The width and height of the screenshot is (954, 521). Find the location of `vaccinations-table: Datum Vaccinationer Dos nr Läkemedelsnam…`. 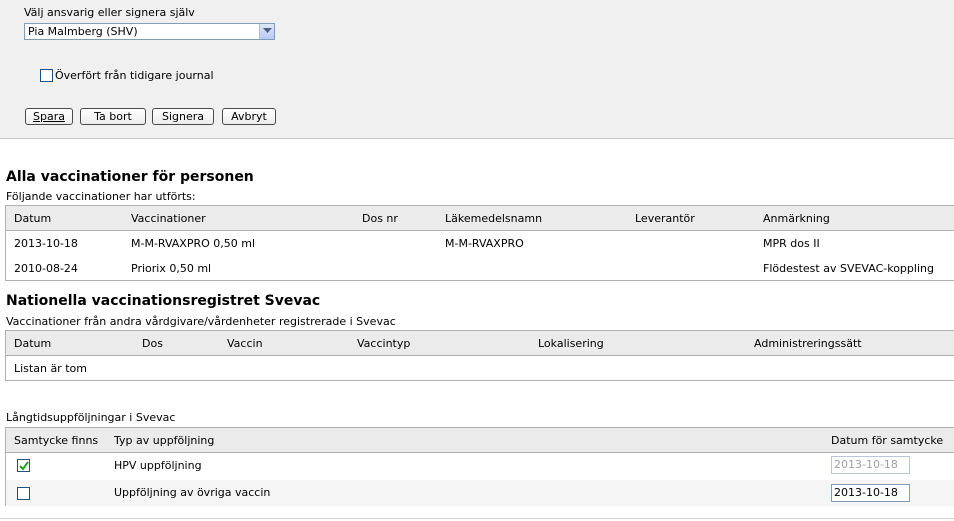

vaccinations-table: Datum Vaccinationer Dos nr Läkemedelsnam… is located at coordinates (479, 243).